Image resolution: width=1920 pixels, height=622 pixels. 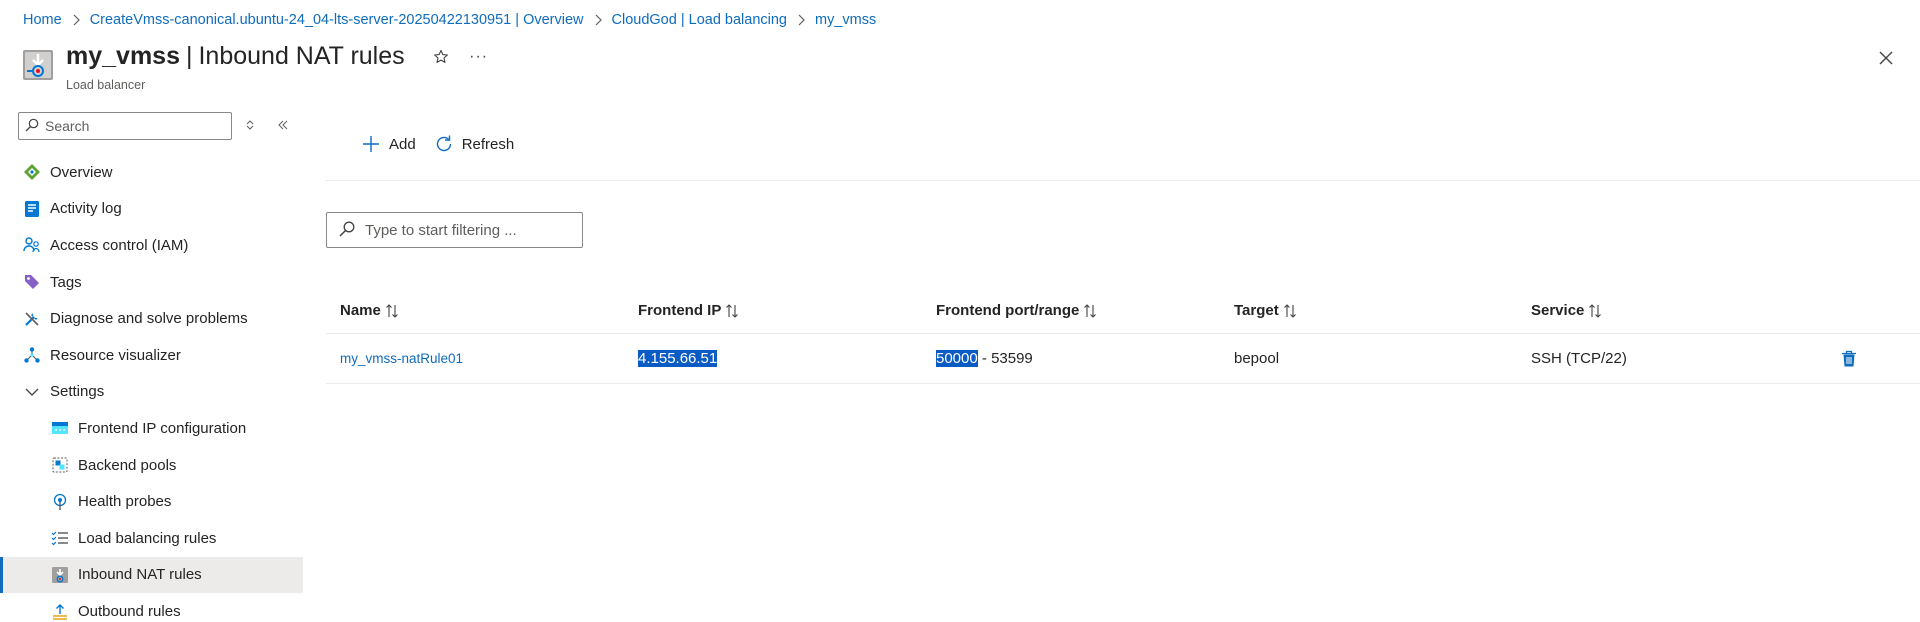 I want to click on menu-search-box, so click(x=125, y=126).